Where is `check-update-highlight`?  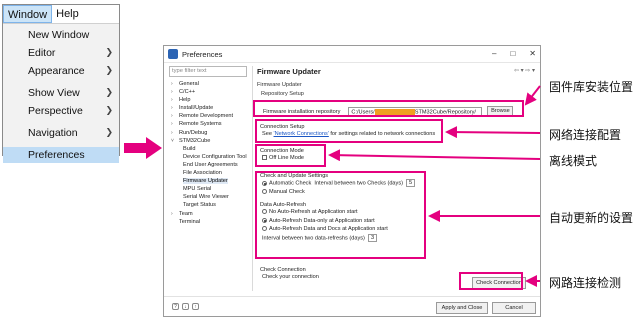
check-update-highlight is located at coordinates (340, 215).